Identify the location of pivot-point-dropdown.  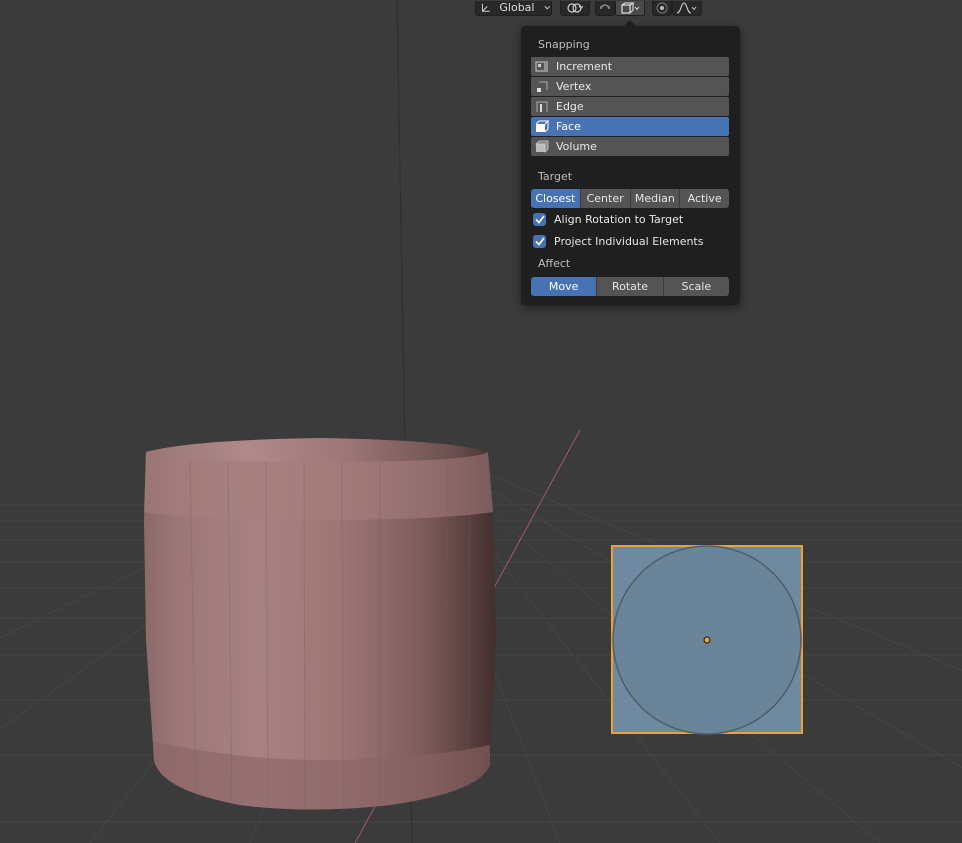
(575, 8).